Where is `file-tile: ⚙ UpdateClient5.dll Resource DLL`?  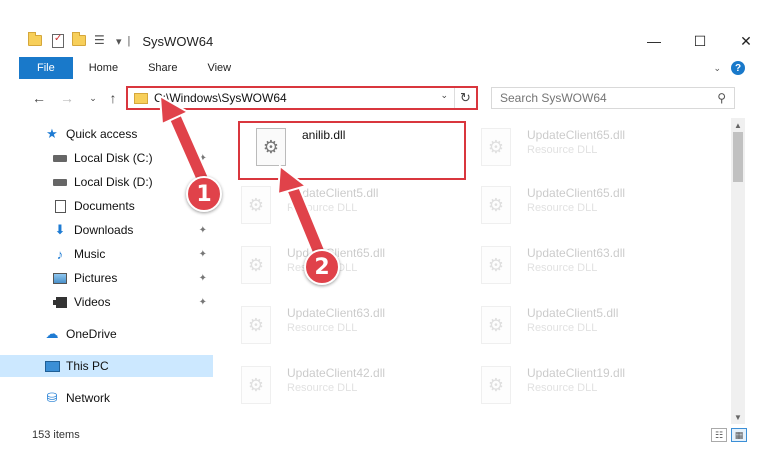 file-tile: ⚙ UpdateClient5.dll Resource DLL is located at coordinates (580, 328).